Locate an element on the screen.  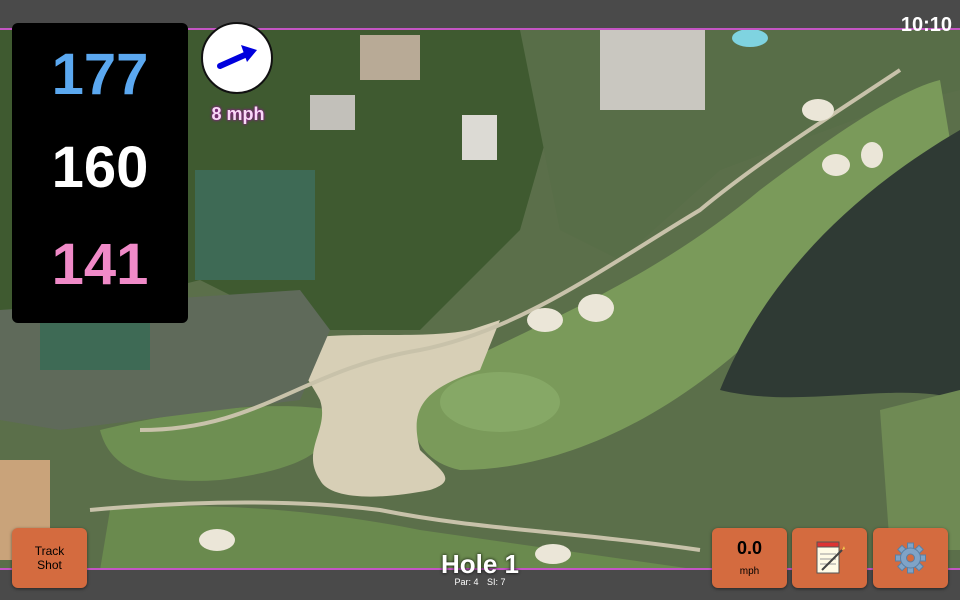
notes-button is located at coordinates (829, 558).